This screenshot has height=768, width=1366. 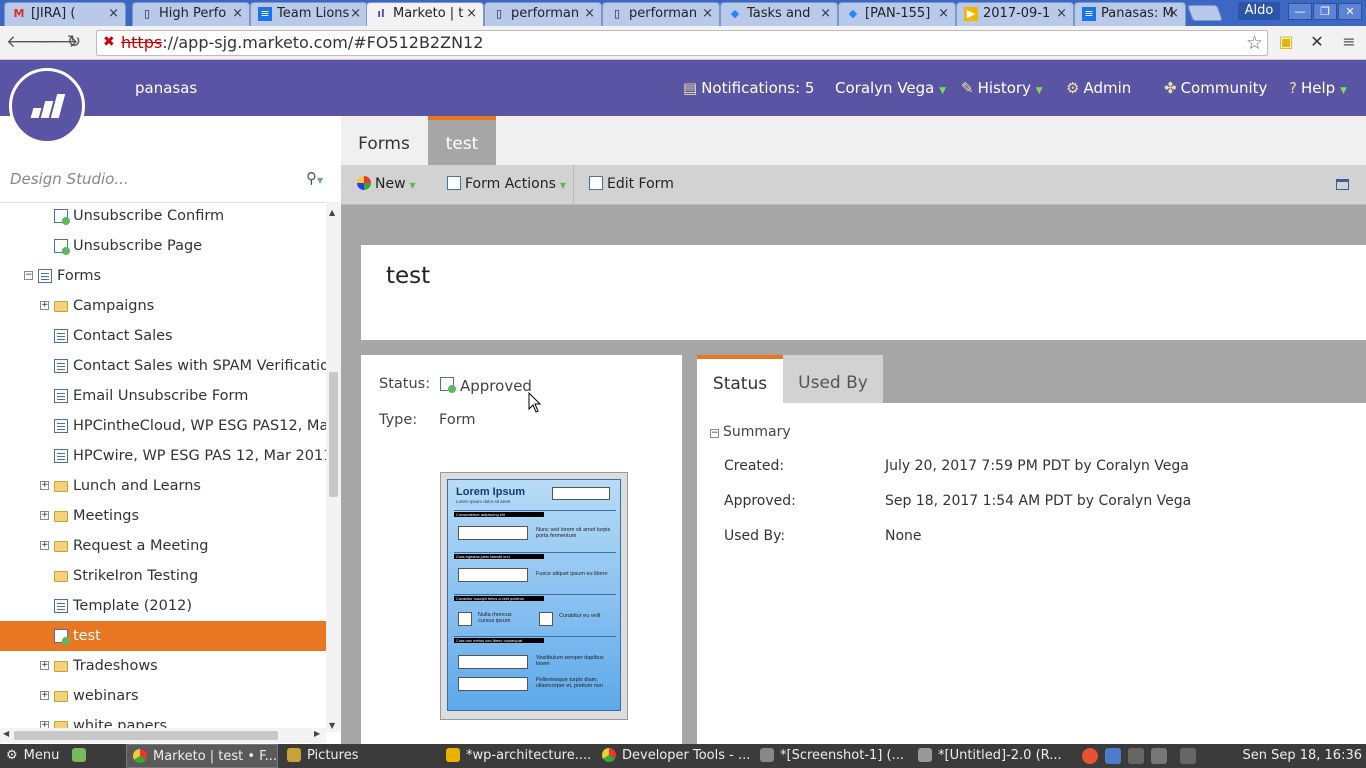 I want to click on tree-item: + Meetings, so click(x=163, y=516).